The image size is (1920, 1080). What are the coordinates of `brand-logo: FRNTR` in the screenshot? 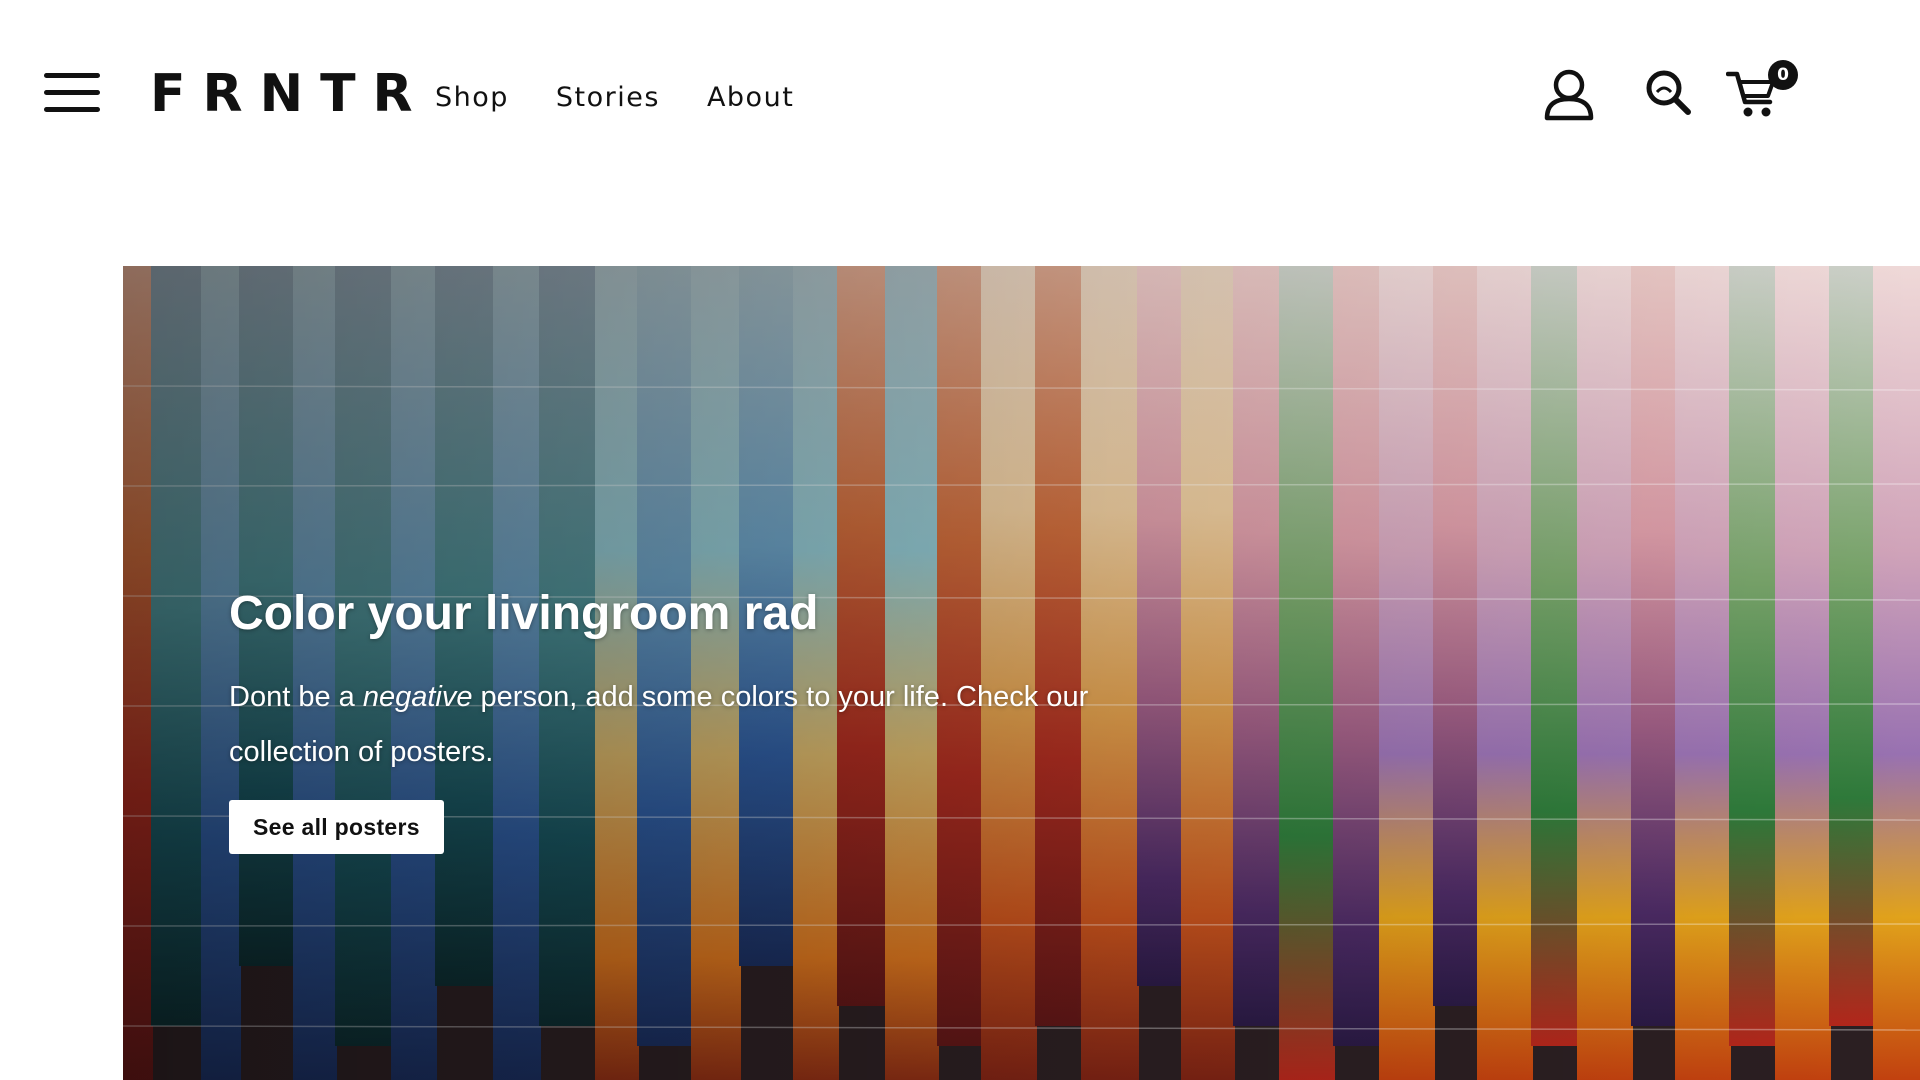 It's located at (290, 94).